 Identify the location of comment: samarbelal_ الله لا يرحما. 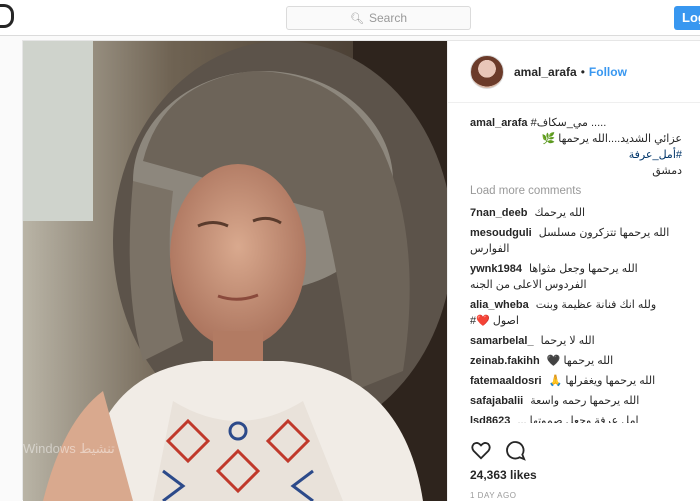
(576, 341).